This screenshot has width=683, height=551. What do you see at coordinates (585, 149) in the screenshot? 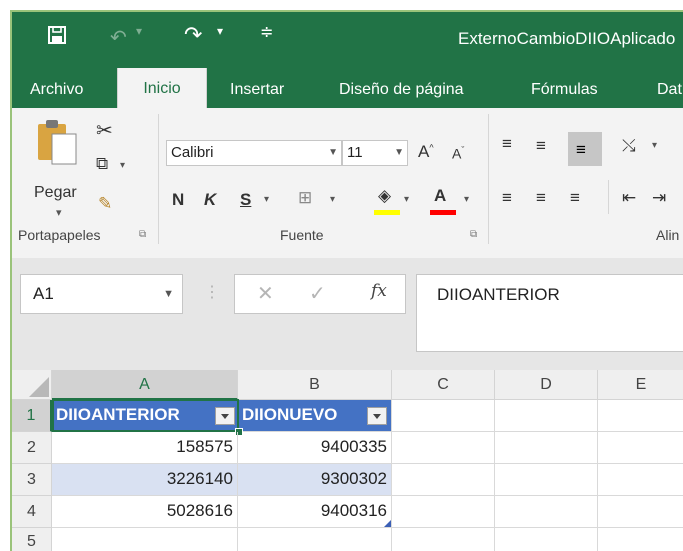
I see `align-bottom-button: ≡` at bounding box center [585, 149].